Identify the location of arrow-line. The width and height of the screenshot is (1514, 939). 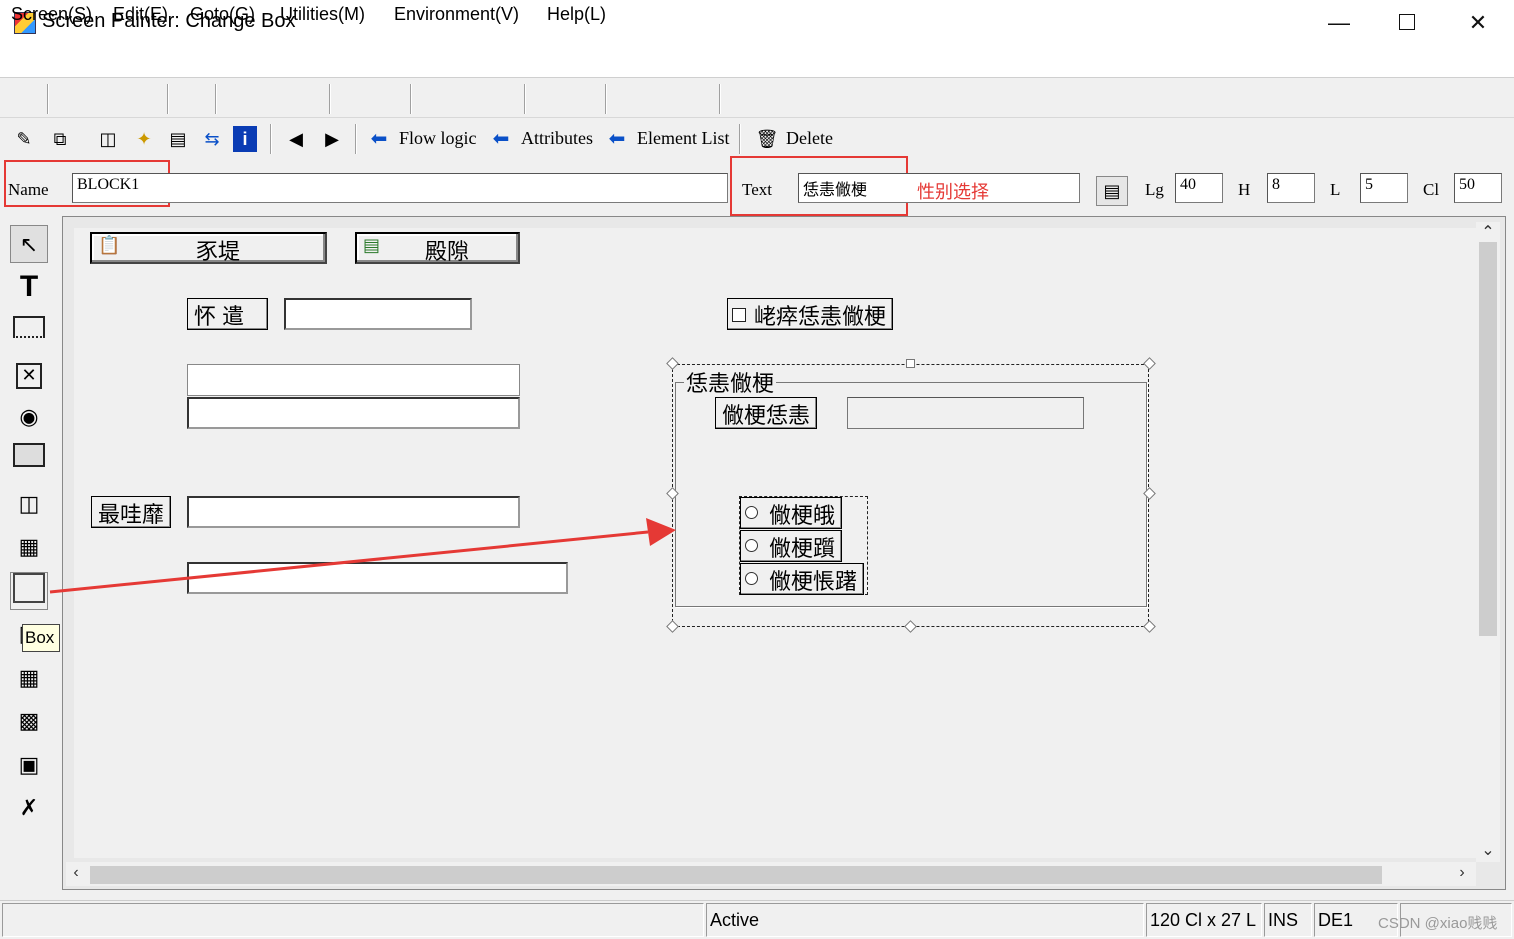
(349, 562).